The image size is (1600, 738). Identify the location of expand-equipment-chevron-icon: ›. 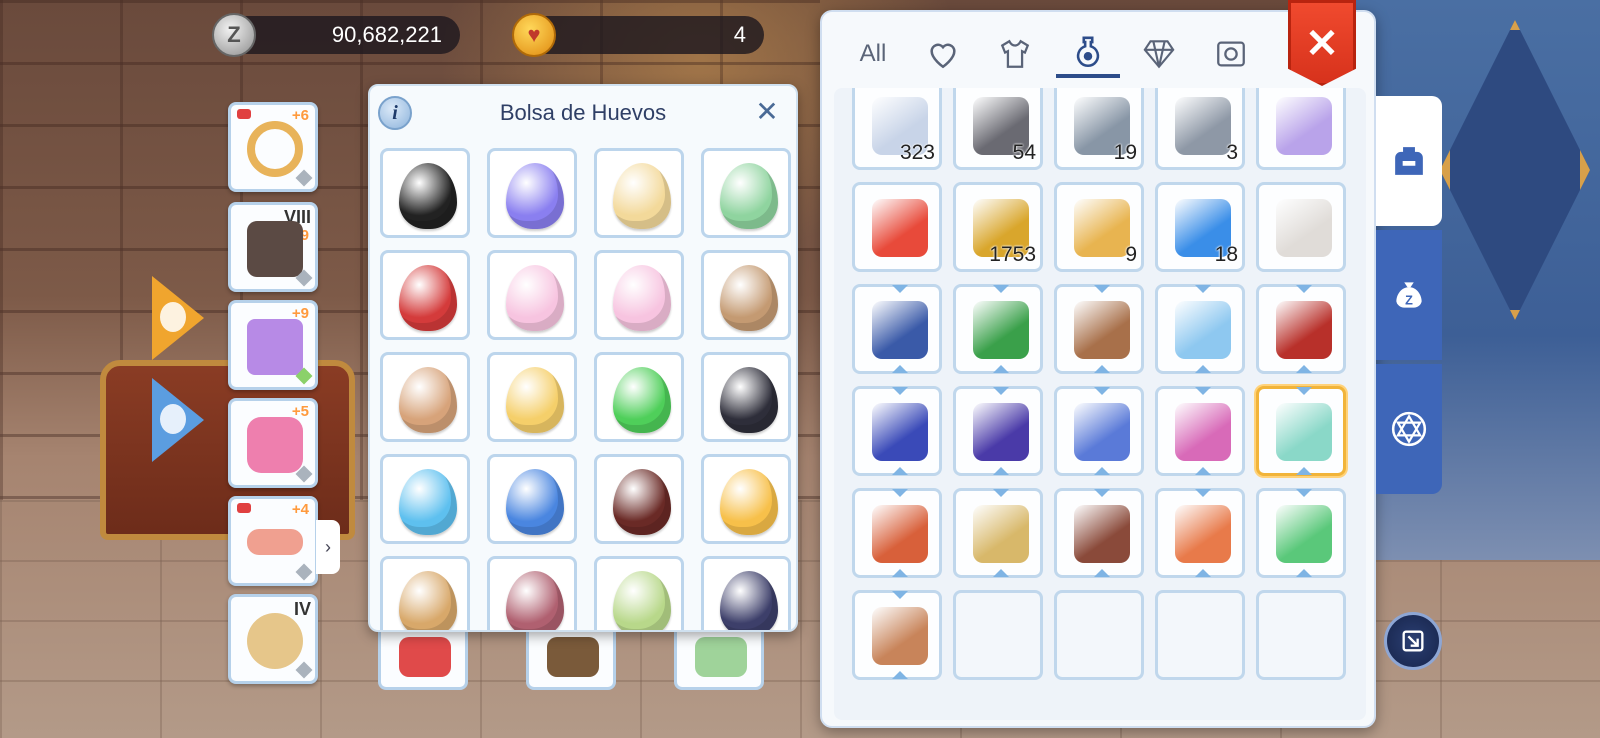
(328, 547).